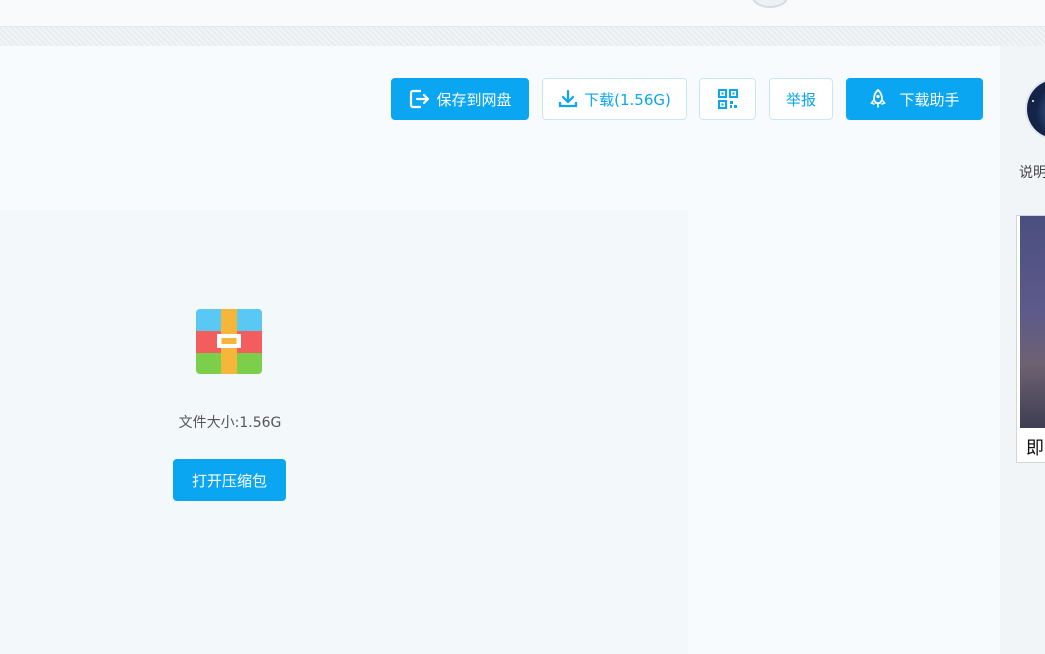  I want to click on qrcode-icon, so click(727, 99).